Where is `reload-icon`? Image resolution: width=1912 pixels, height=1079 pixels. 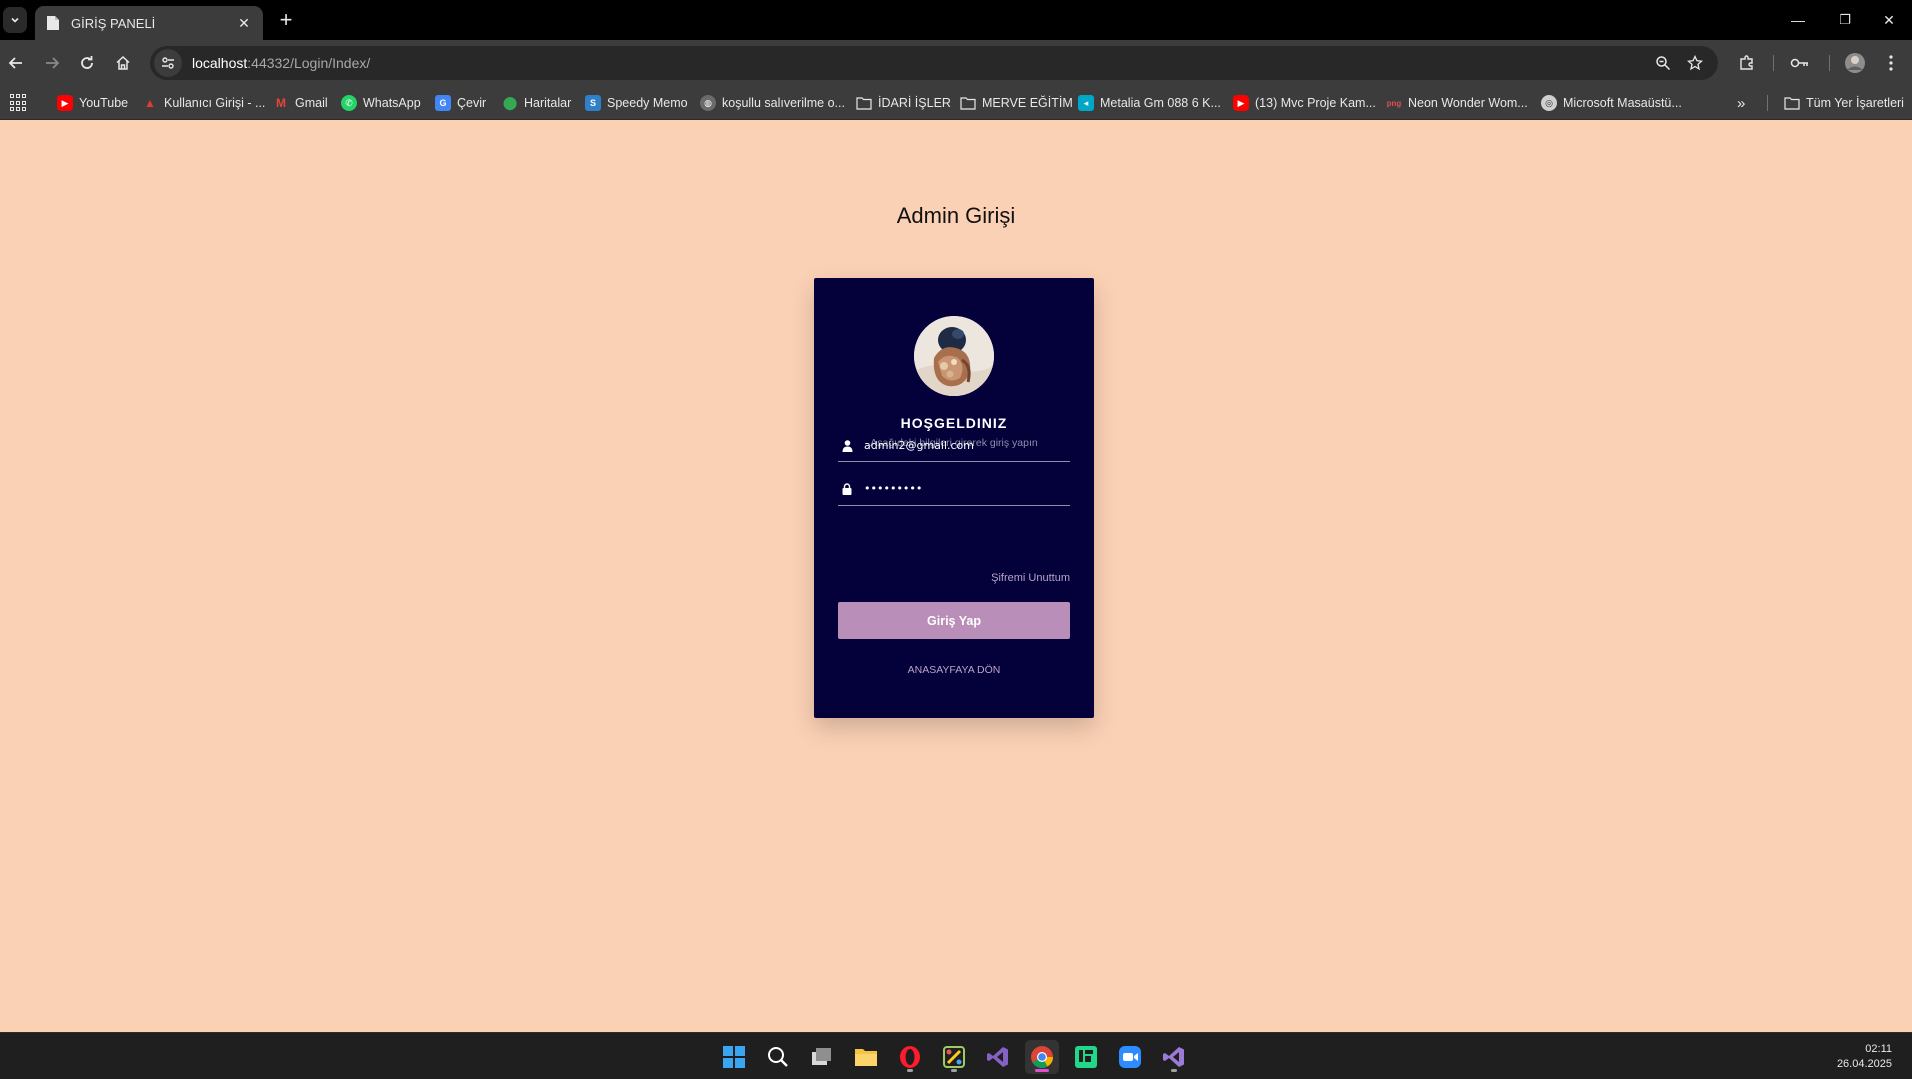 reload-icon is located at coordinates (87, 62).